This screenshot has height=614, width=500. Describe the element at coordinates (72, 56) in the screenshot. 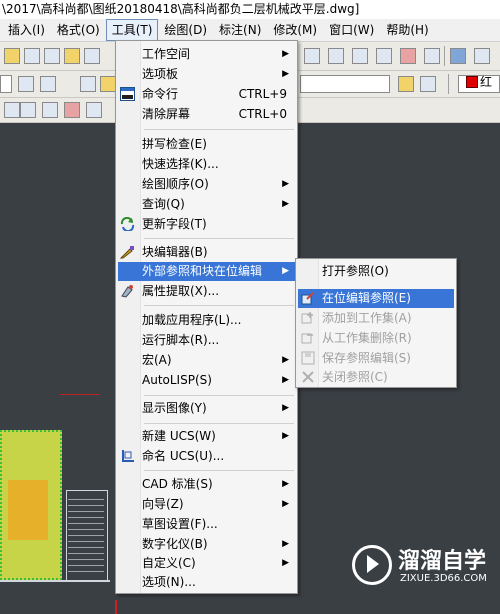

I see `pencil-icon` at that location.